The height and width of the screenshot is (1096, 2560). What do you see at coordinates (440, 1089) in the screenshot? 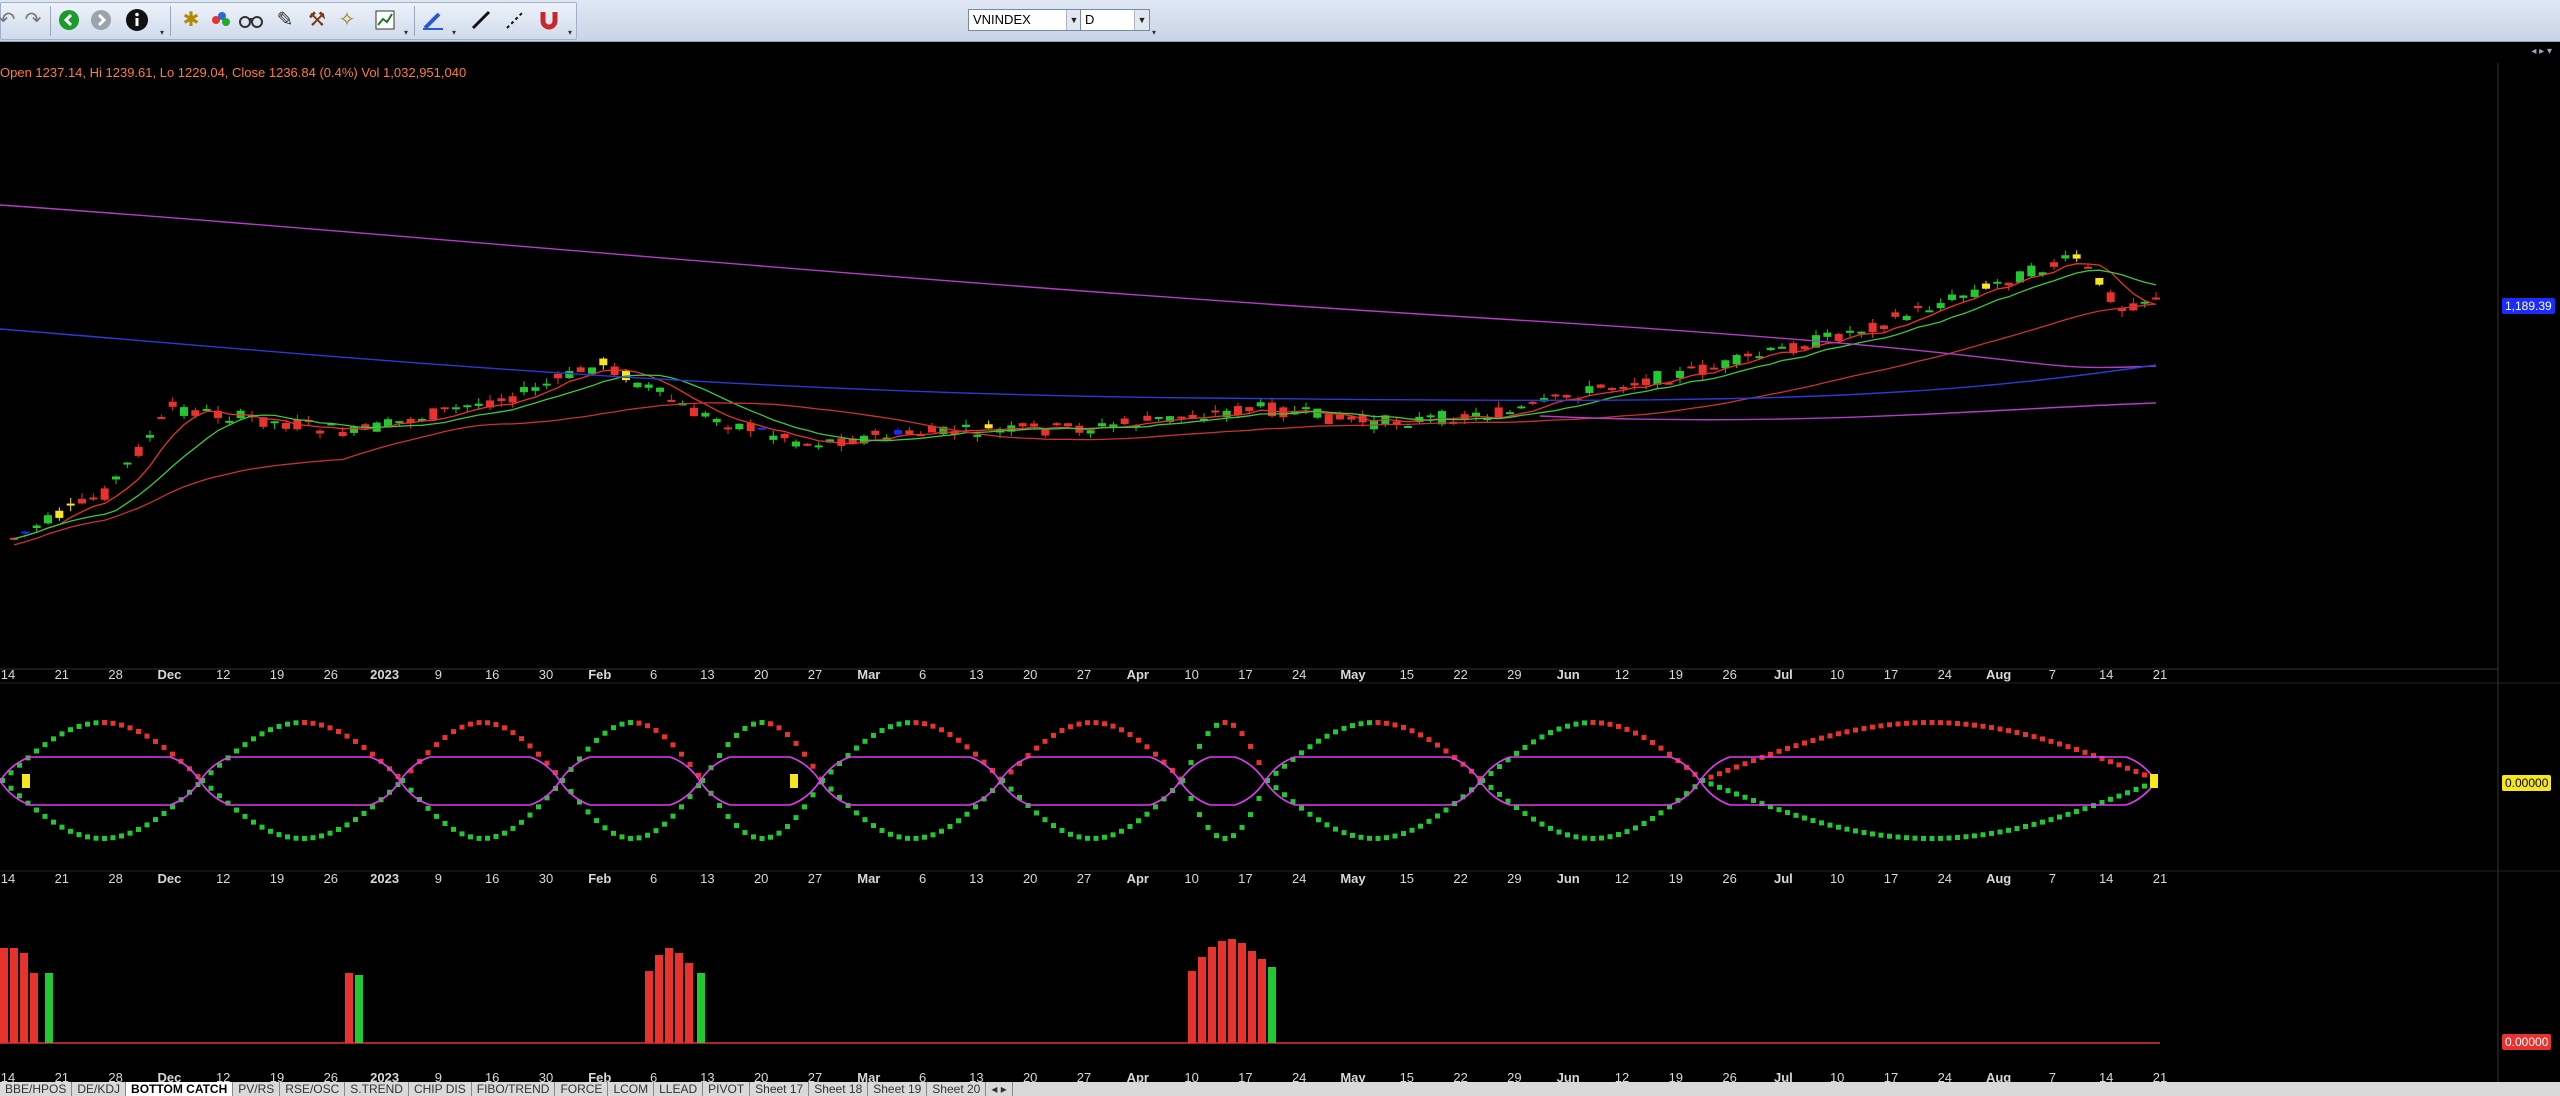
I see `tab-chip-dis: CHIP DIS` at bounding box center [440, 1089].